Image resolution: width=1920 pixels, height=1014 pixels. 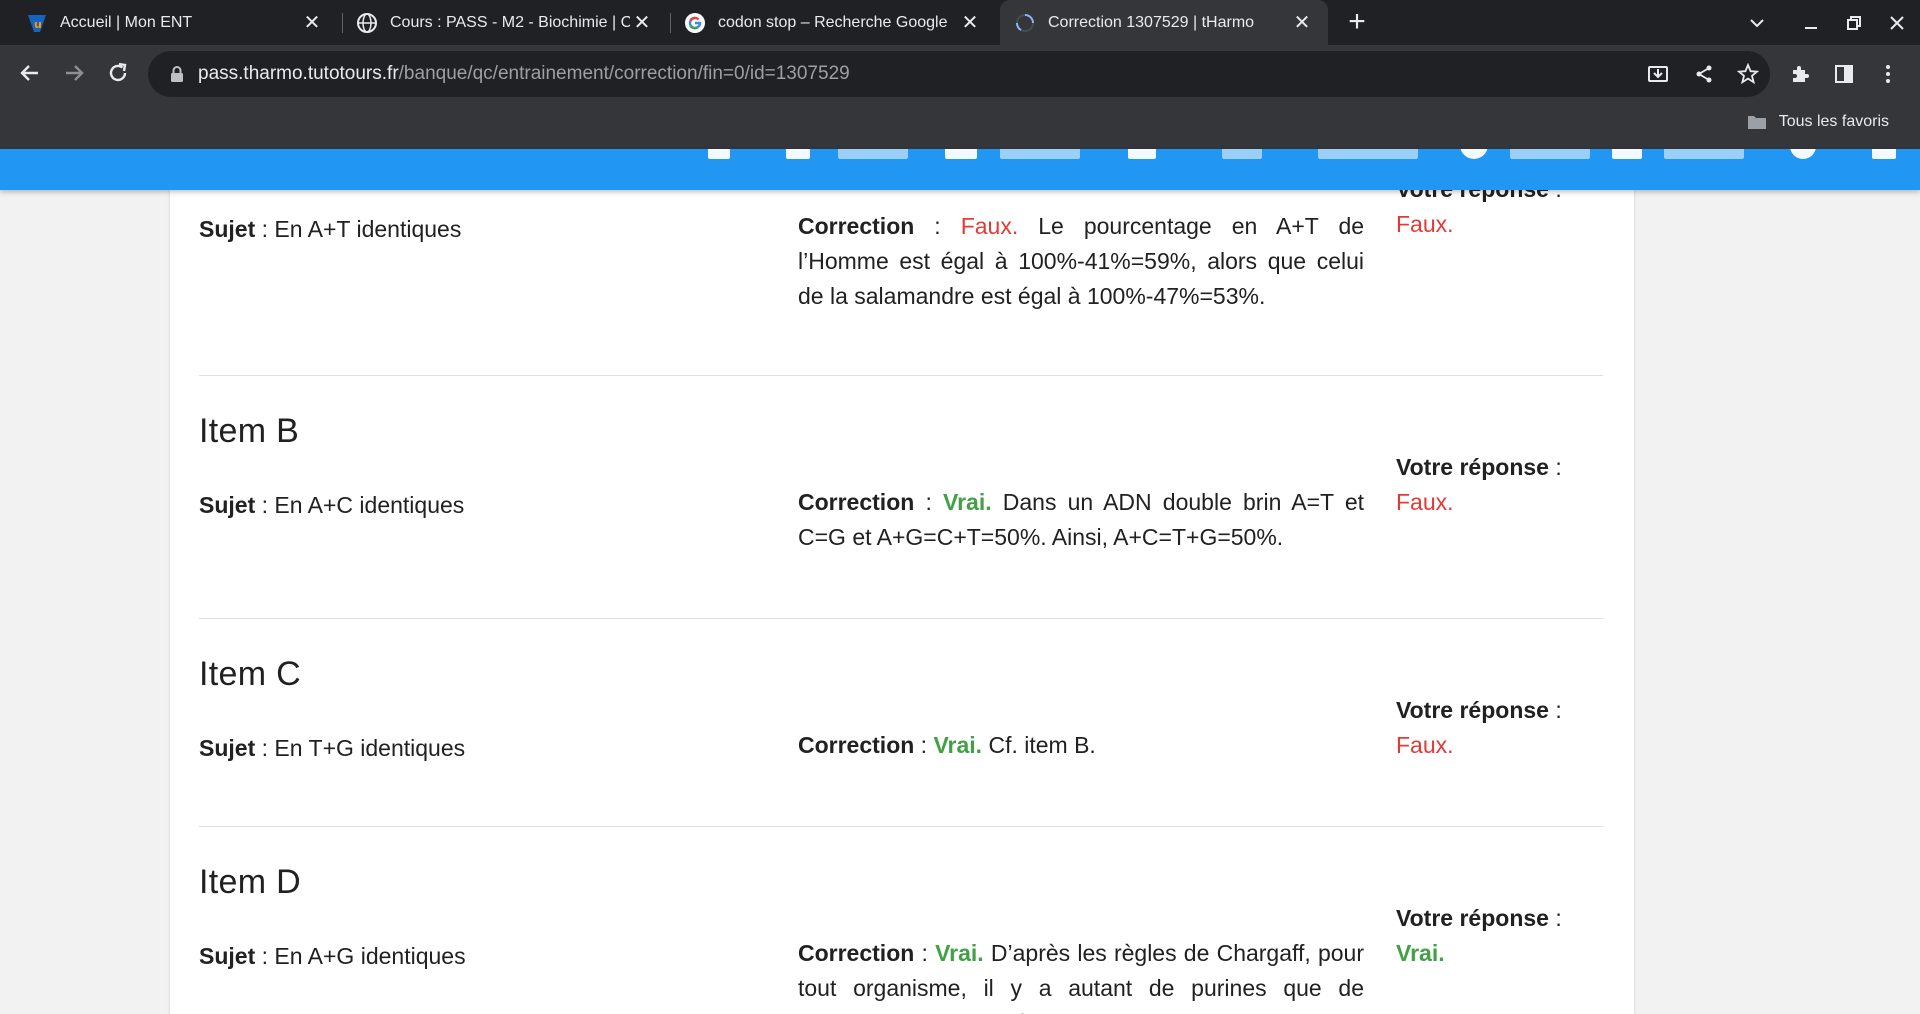 I want to click on answer-value: Vrai., so click(x=1420, y=953).